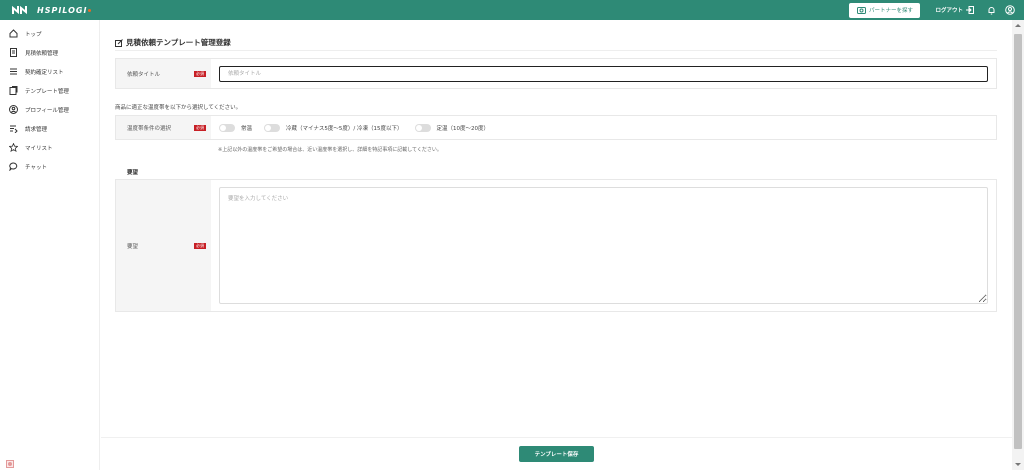  I want to click on temperature-field-label-cell: 温度帯条件の選択 必須, so click(163, 127).